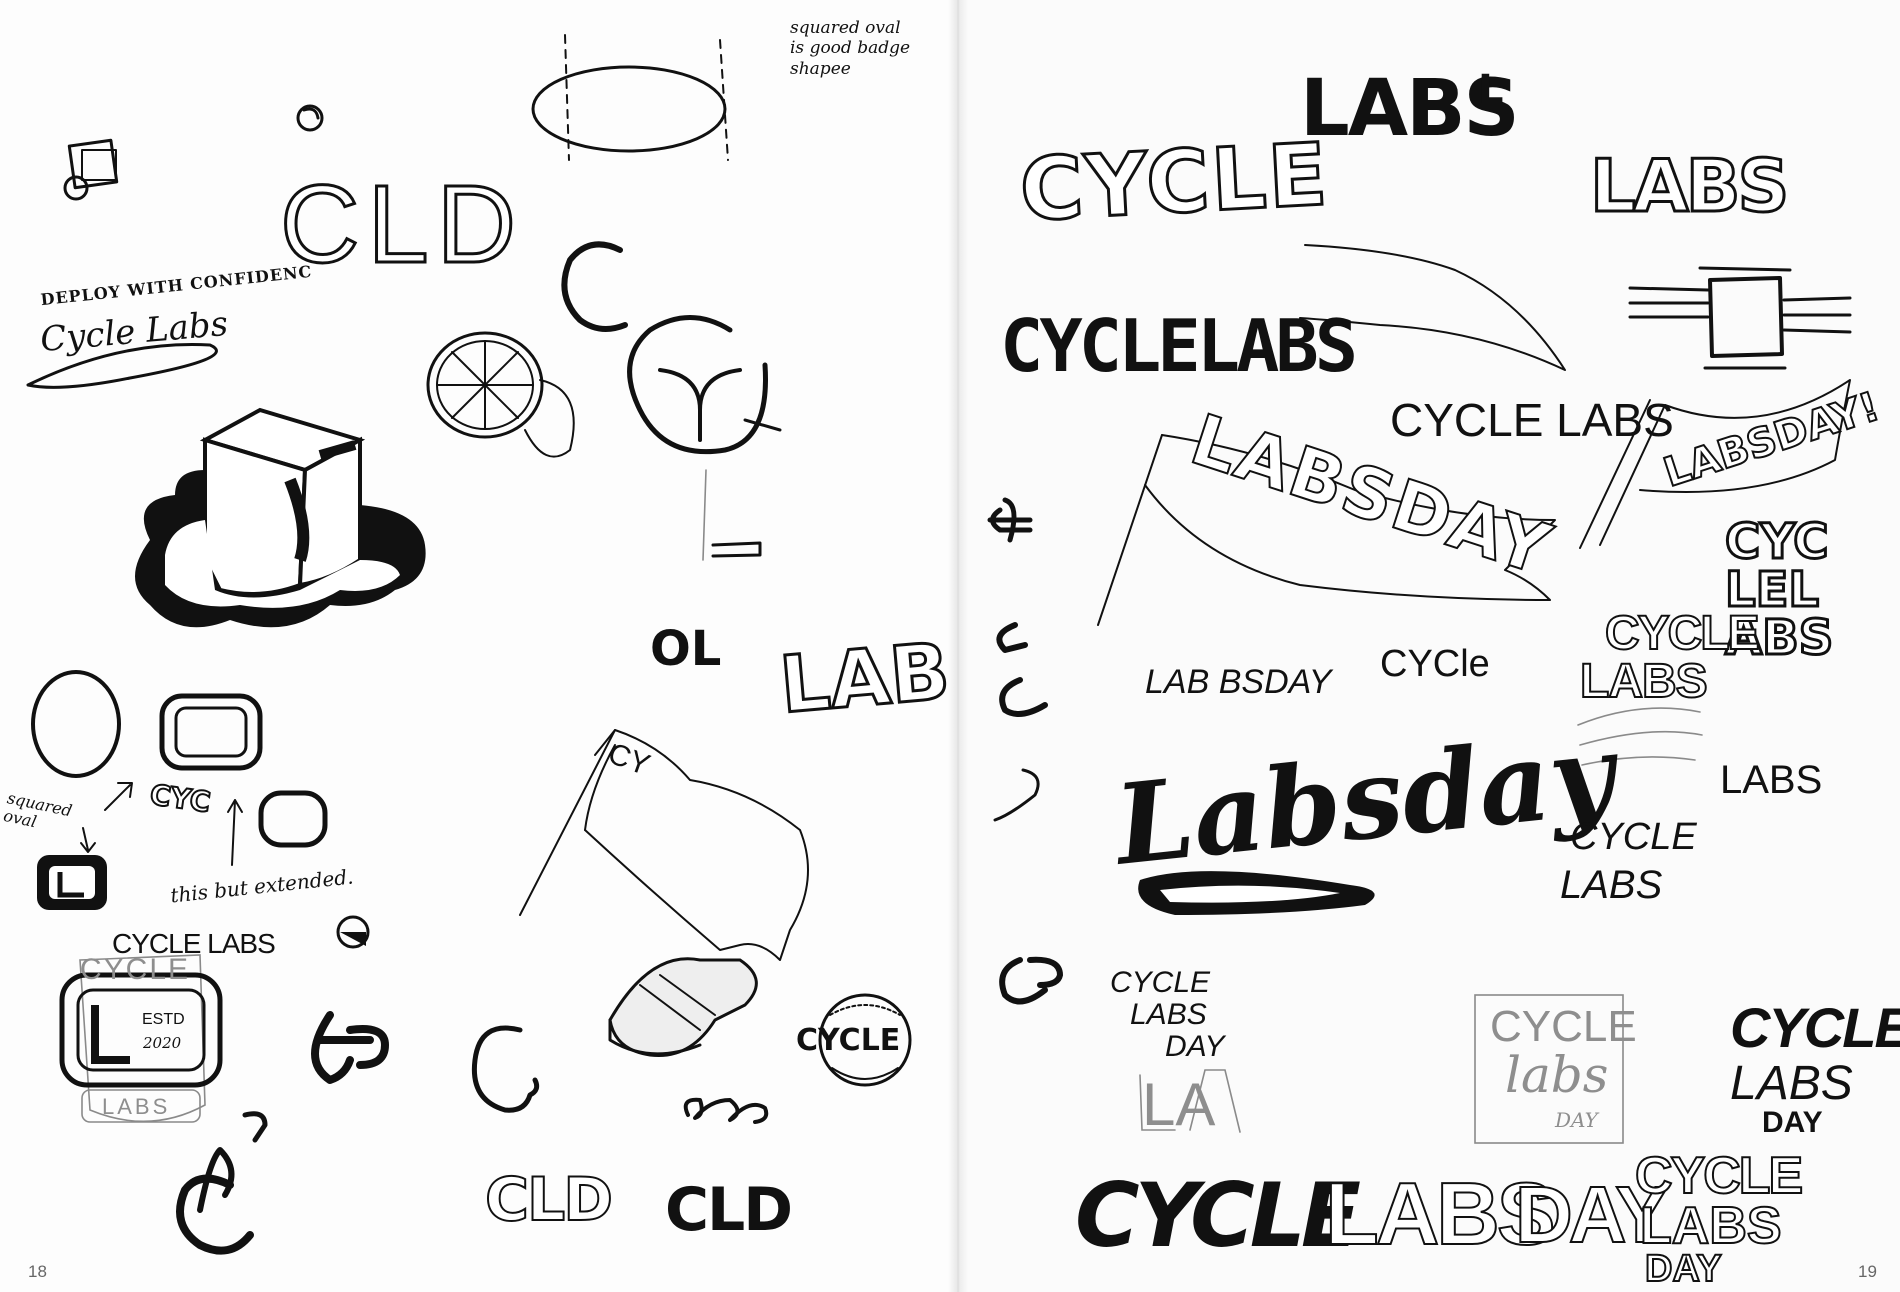 The height and width of the screenshot is (1292, 1900). What do you see at coordinates (1644, 681) in the screenshot?
I see `cycle-stack-word2: LABS` at bounding box center [1644, 681].